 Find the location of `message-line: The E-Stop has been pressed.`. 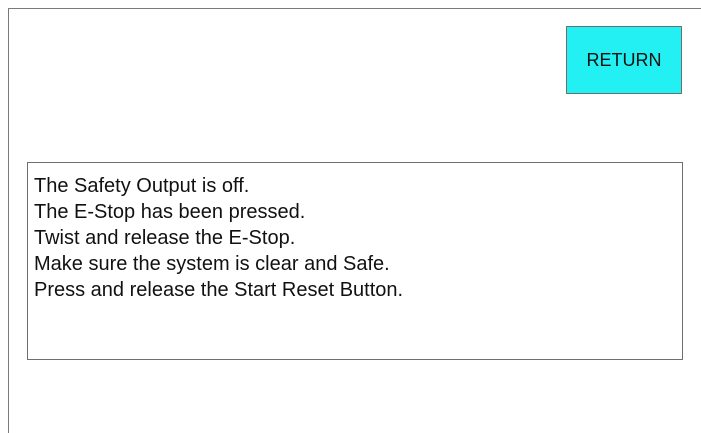

message-line: The E-Stop has been pressed. is located at coordinates (170, 212).